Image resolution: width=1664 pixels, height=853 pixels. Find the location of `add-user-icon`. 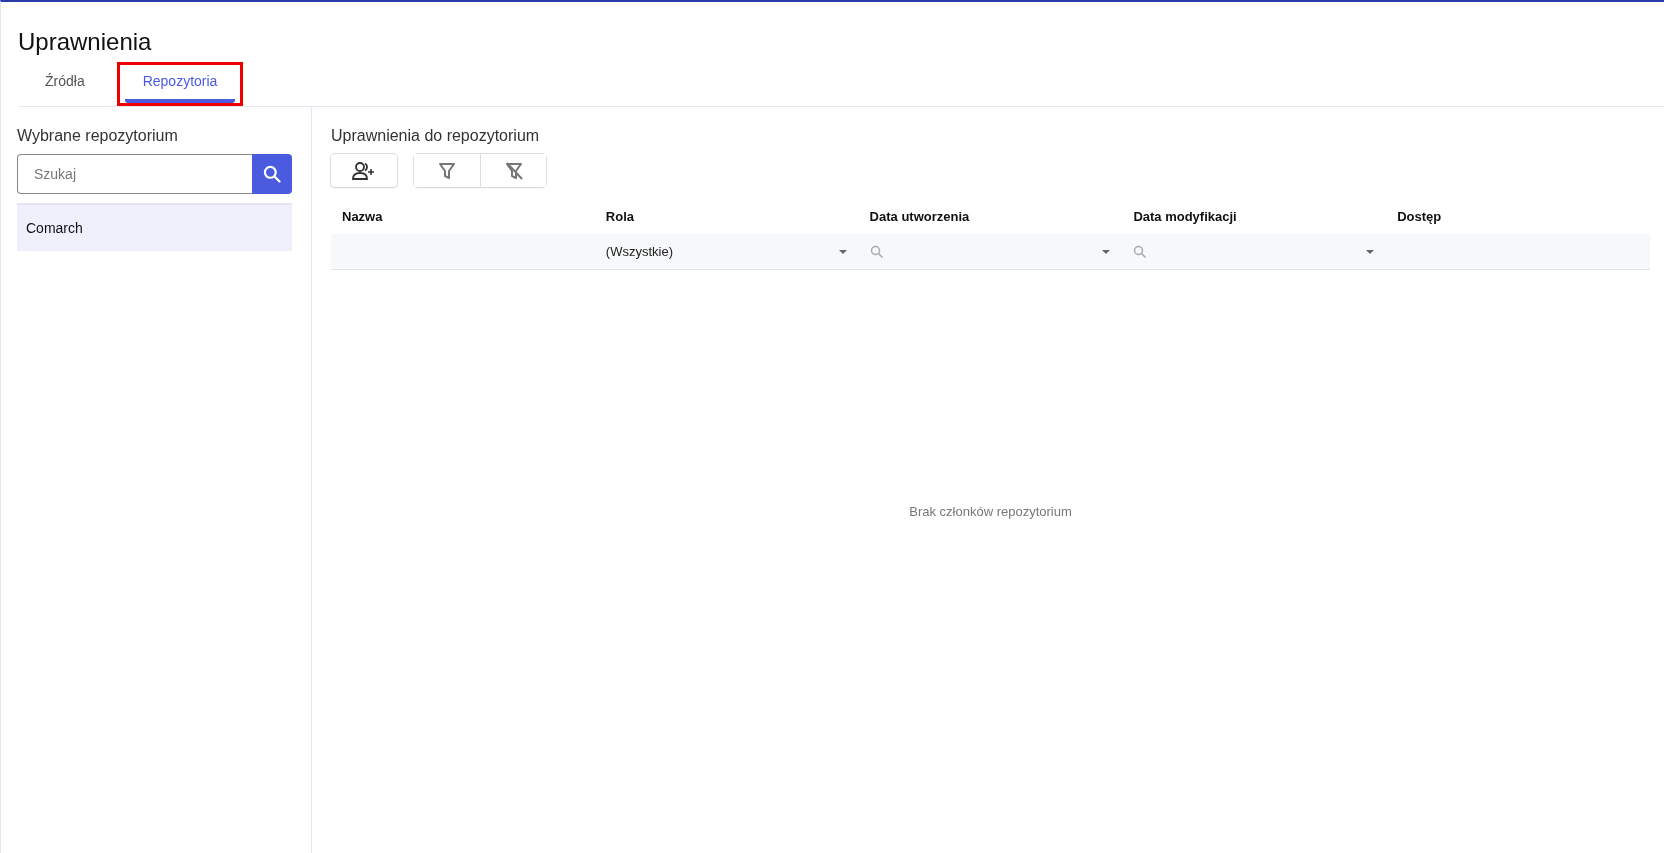

add-user-icon is located at coordinates (364, 170).